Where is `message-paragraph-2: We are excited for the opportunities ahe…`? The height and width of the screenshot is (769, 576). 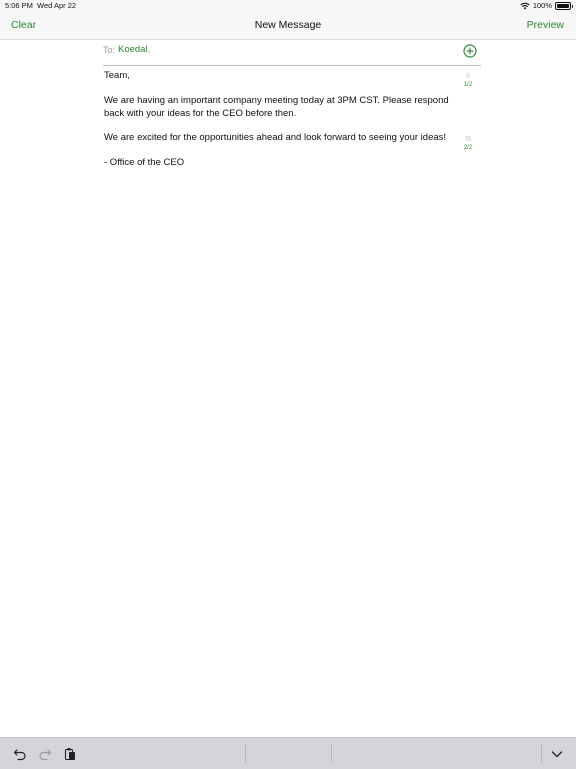
message-paragraph-2: We are excited for the opportunities ahe… is located at coordinates (275, 137).